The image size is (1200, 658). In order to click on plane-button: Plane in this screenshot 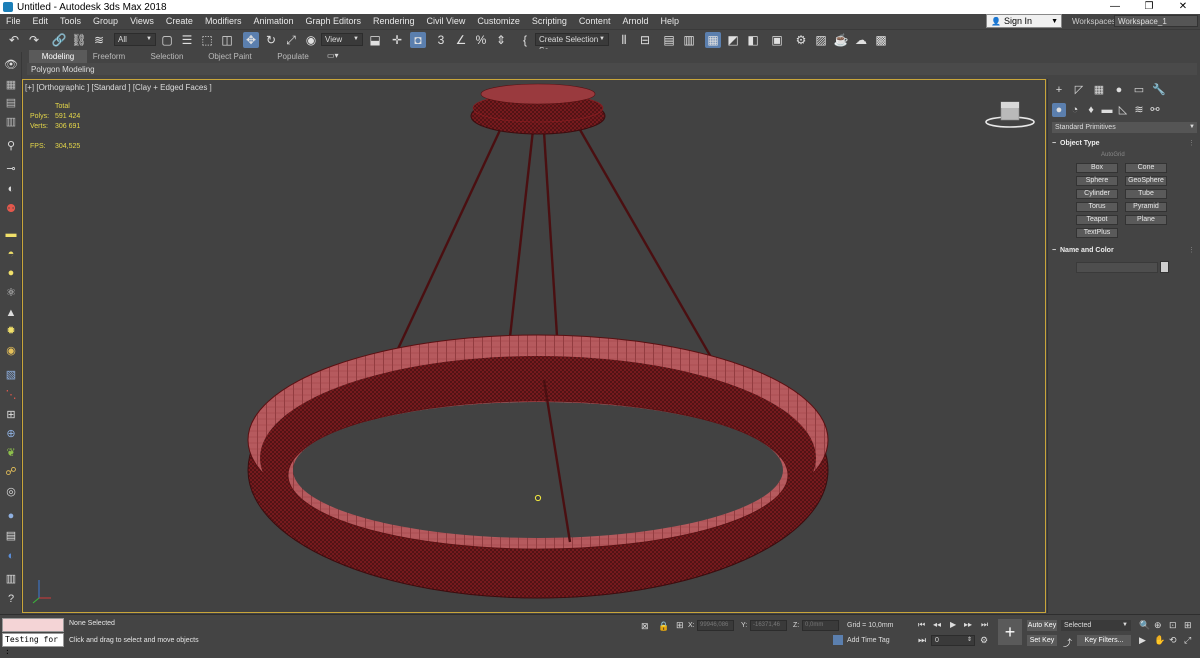, I will do `click(1146, 220)`.